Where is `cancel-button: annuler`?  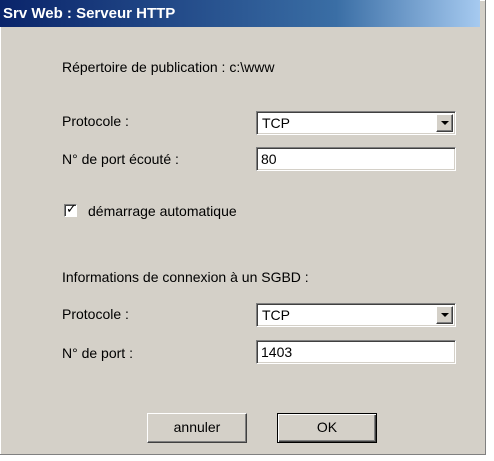 cancel-button: annuler is located at coordinates (197, 428).